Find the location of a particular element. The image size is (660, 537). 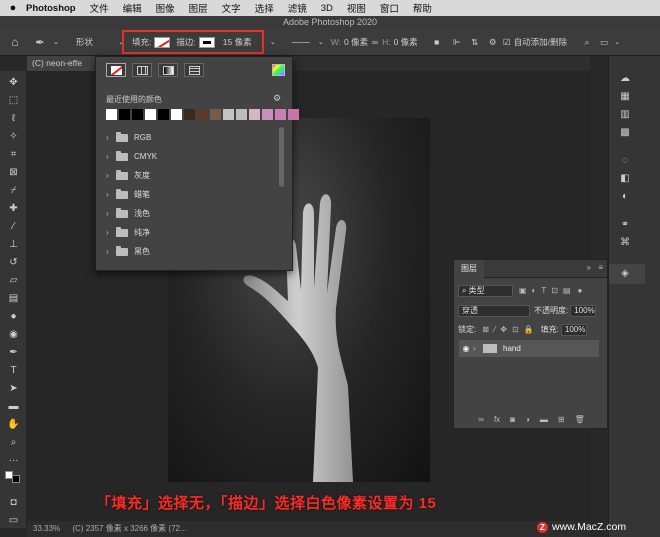

filter-toggle-icon: ● is located at coordinates (580, 290).